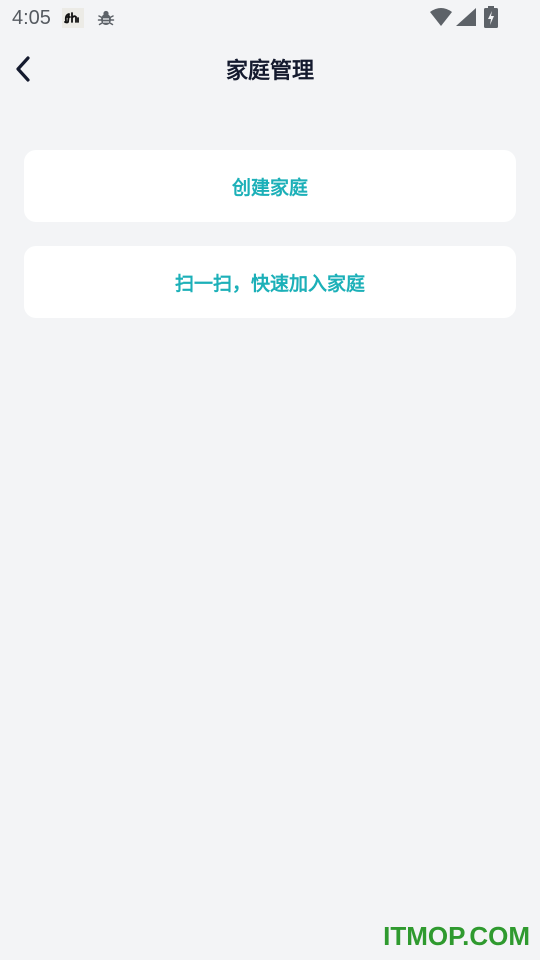  I want to click on page-title: 家庭管理, so click(269, 71).